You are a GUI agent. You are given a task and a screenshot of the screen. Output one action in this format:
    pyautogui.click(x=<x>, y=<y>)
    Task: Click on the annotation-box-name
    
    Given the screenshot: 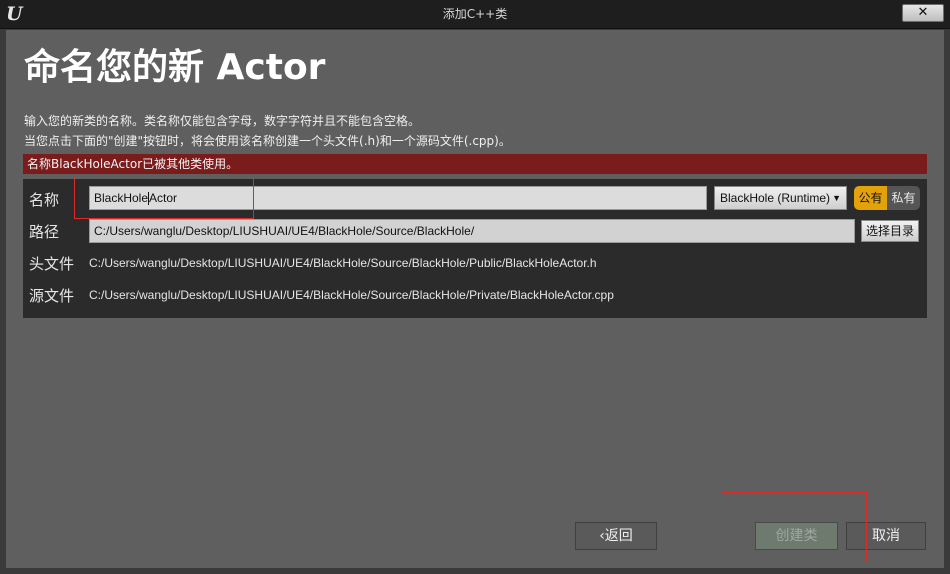 What is the action you would take?
    pyautogui.click(x=164, y=198)
    